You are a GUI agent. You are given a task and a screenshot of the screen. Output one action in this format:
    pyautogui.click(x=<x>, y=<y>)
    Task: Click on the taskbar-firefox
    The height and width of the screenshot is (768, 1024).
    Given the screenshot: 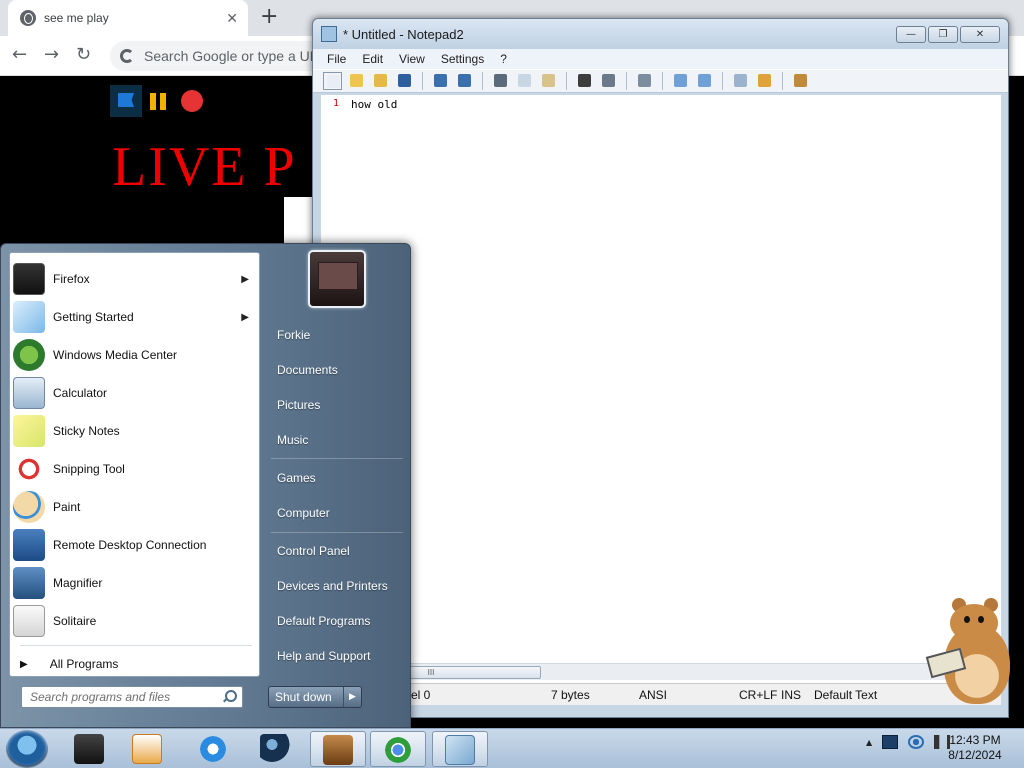 What is the action you would take?
    pyautogui.click(x=90, y=749)
    